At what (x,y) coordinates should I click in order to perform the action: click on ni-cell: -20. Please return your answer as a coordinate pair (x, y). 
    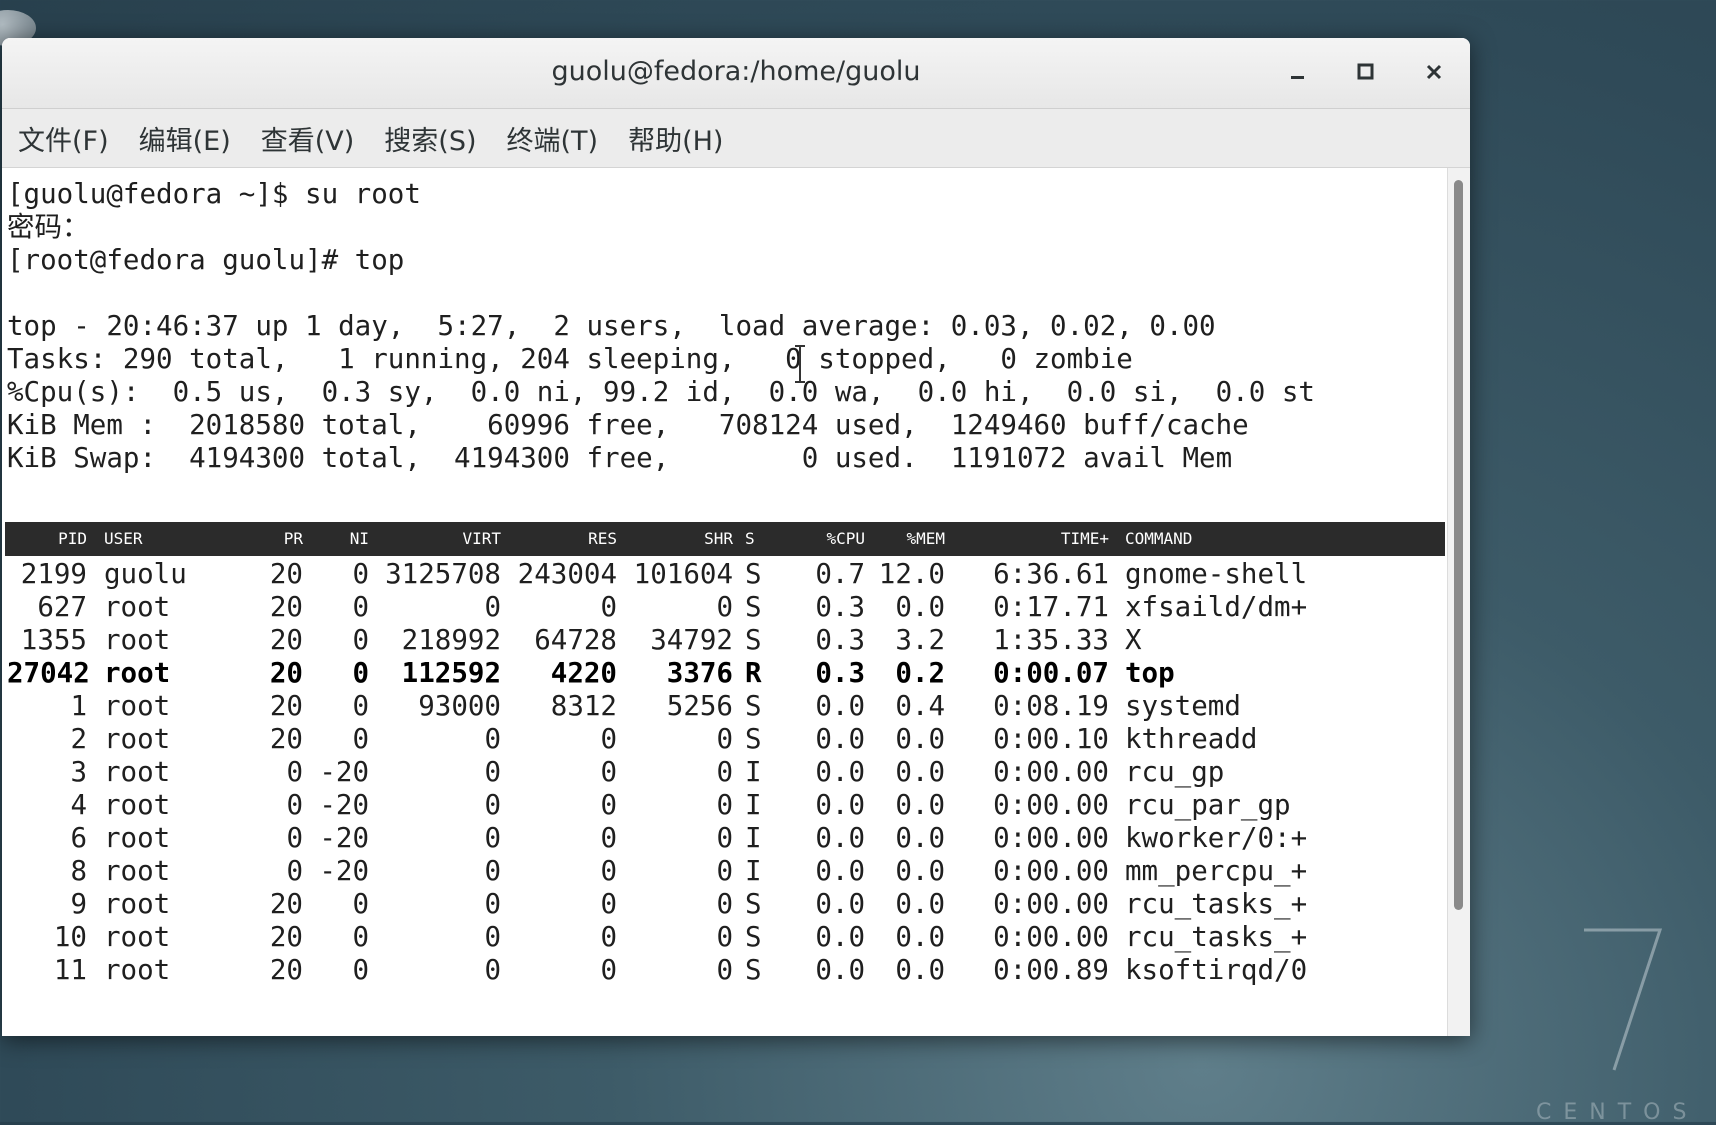
    Looking at the image, I should click on (344, 871).